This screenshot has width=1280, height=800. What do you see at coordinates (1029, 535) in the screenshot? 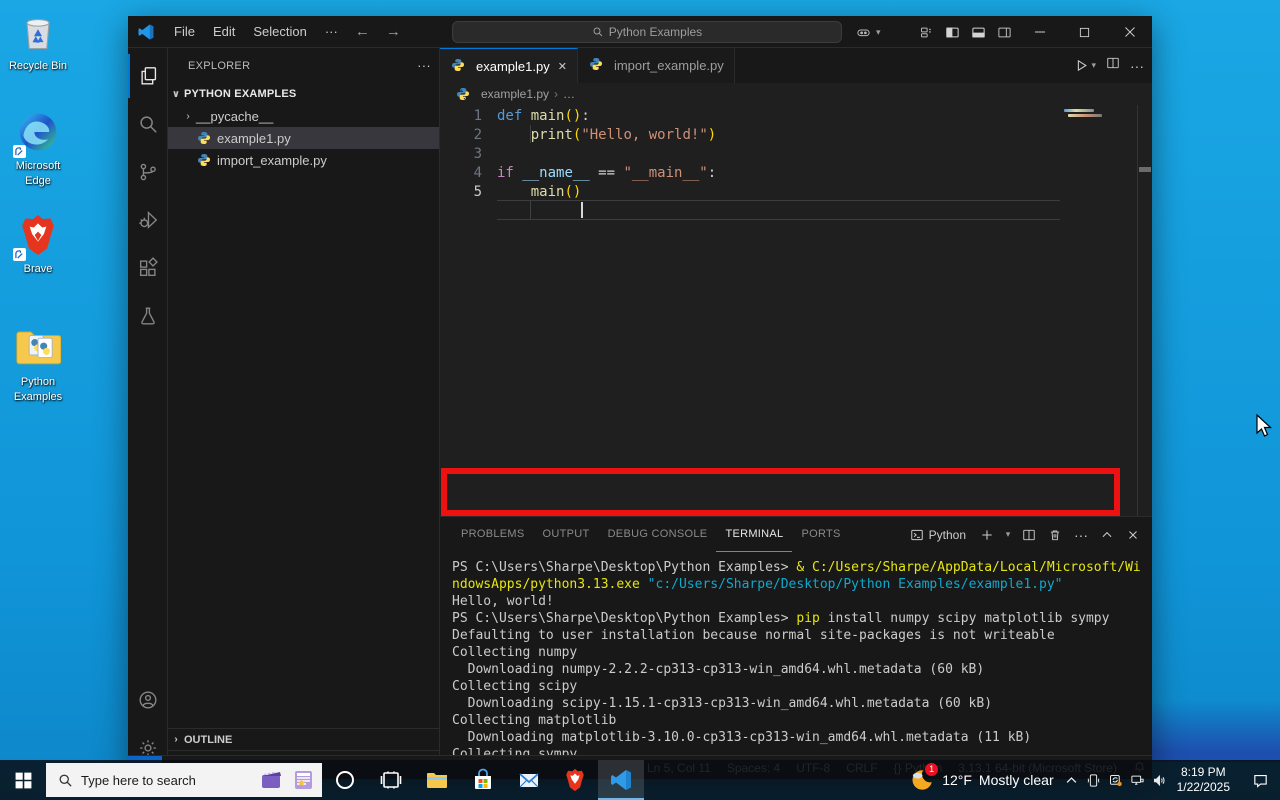
I see `split-terminal-icon` at bounding box center [1029, 535].